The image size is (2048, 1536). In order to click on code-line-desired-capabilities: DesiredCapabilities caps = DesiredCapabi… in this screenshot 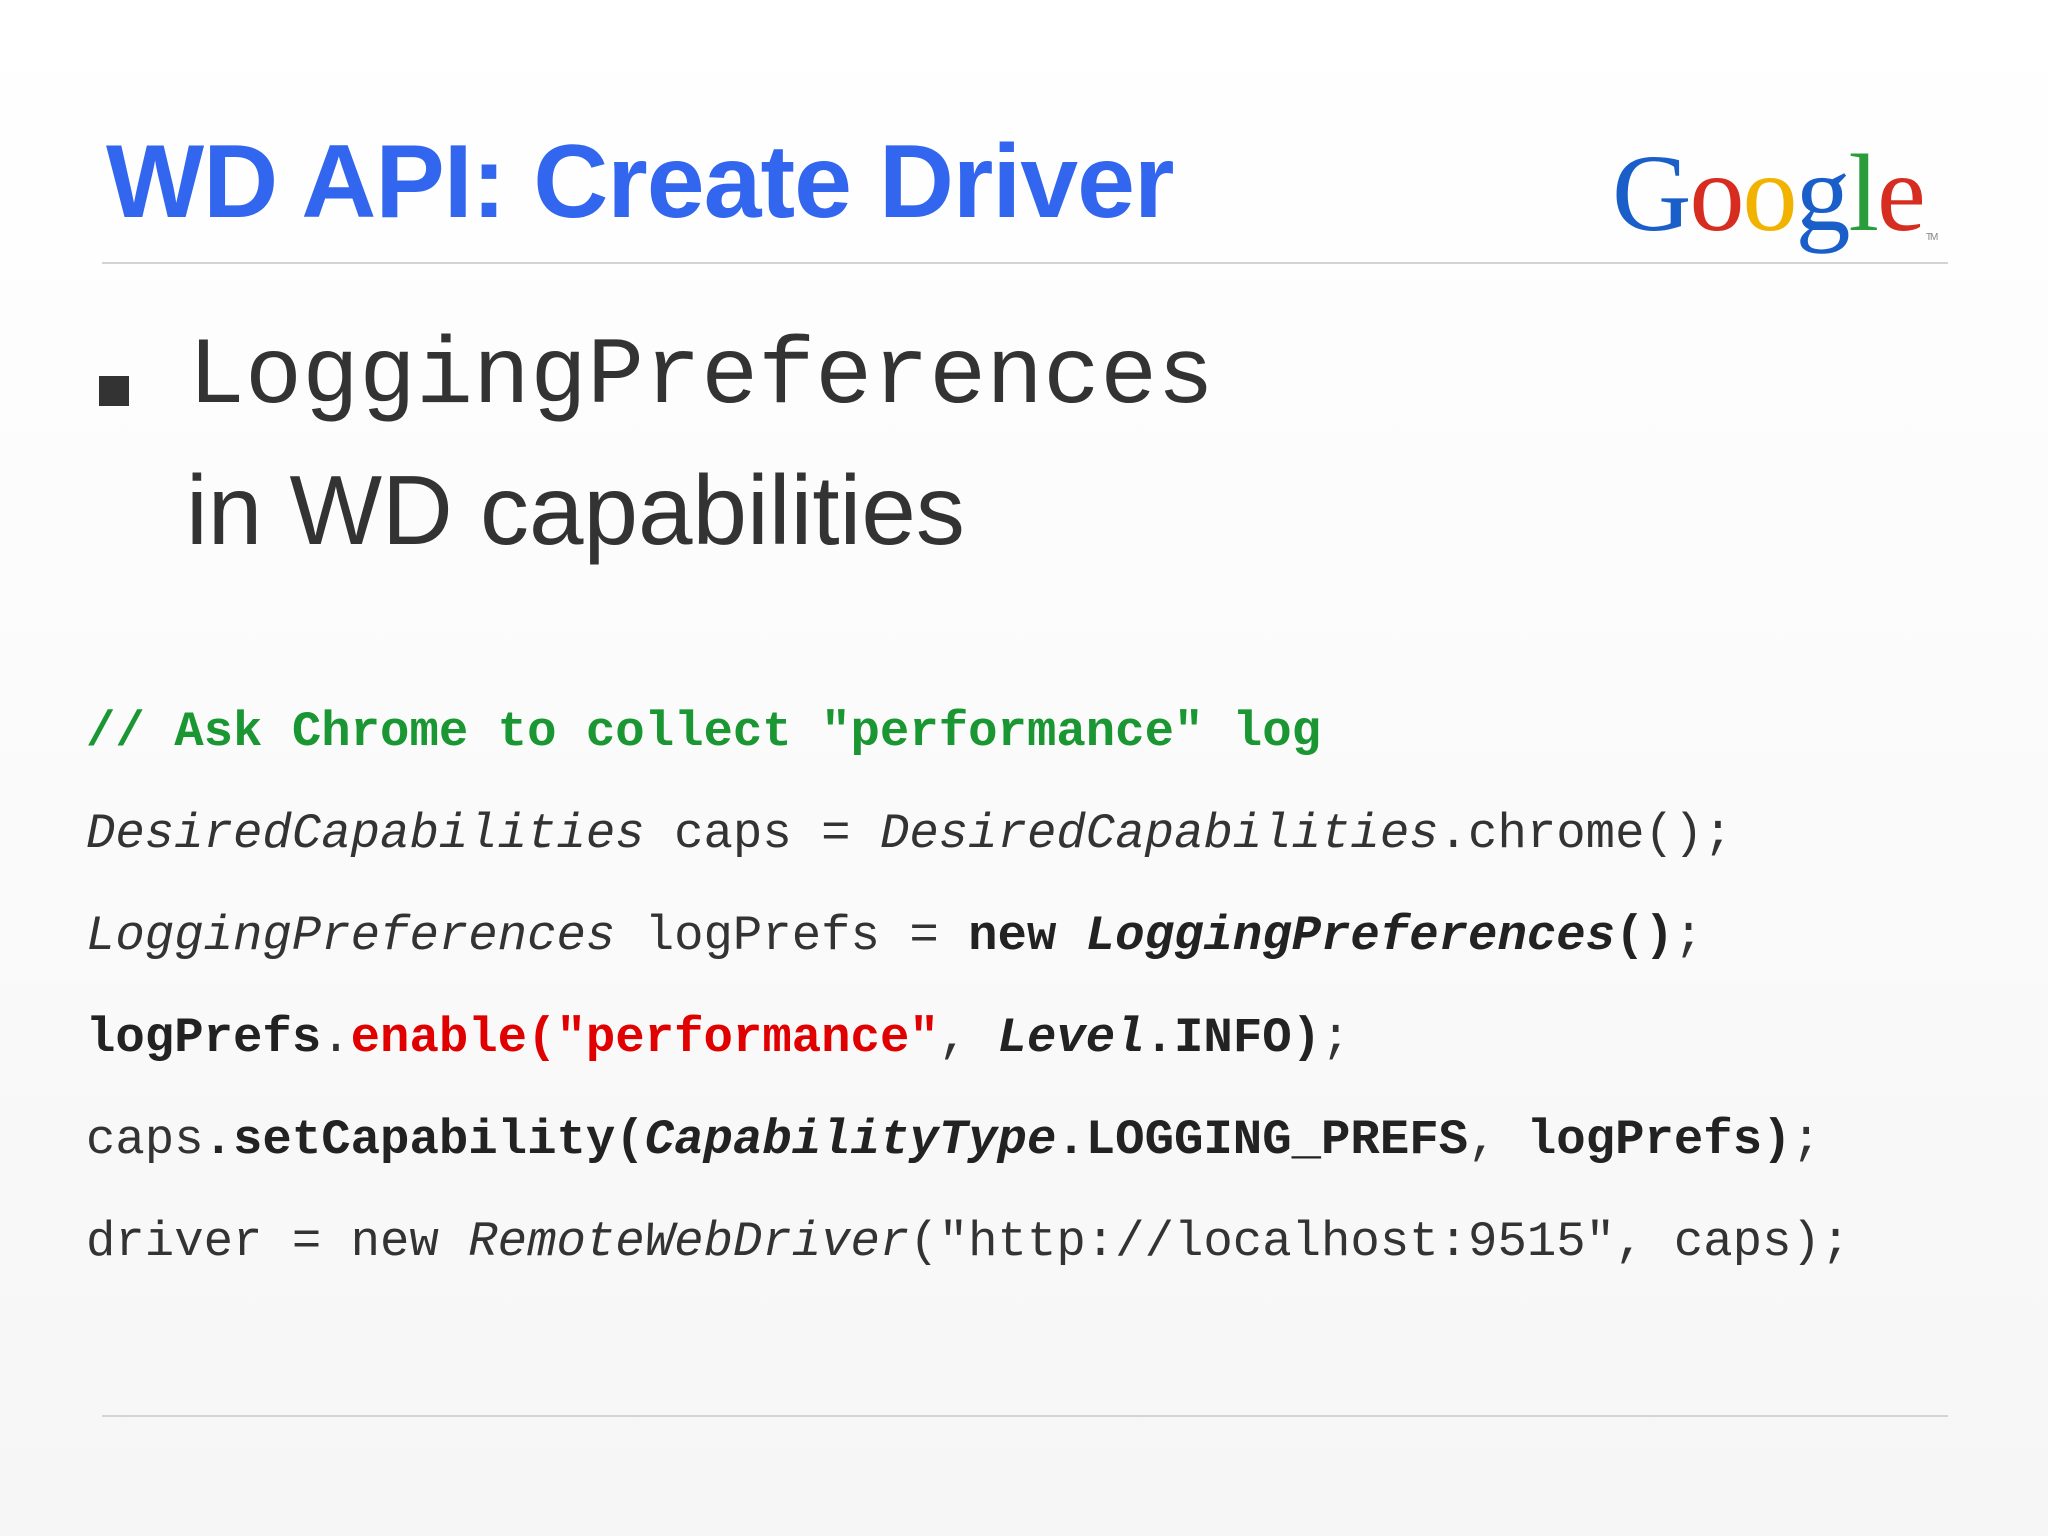, I will do `click(909, 834)`.